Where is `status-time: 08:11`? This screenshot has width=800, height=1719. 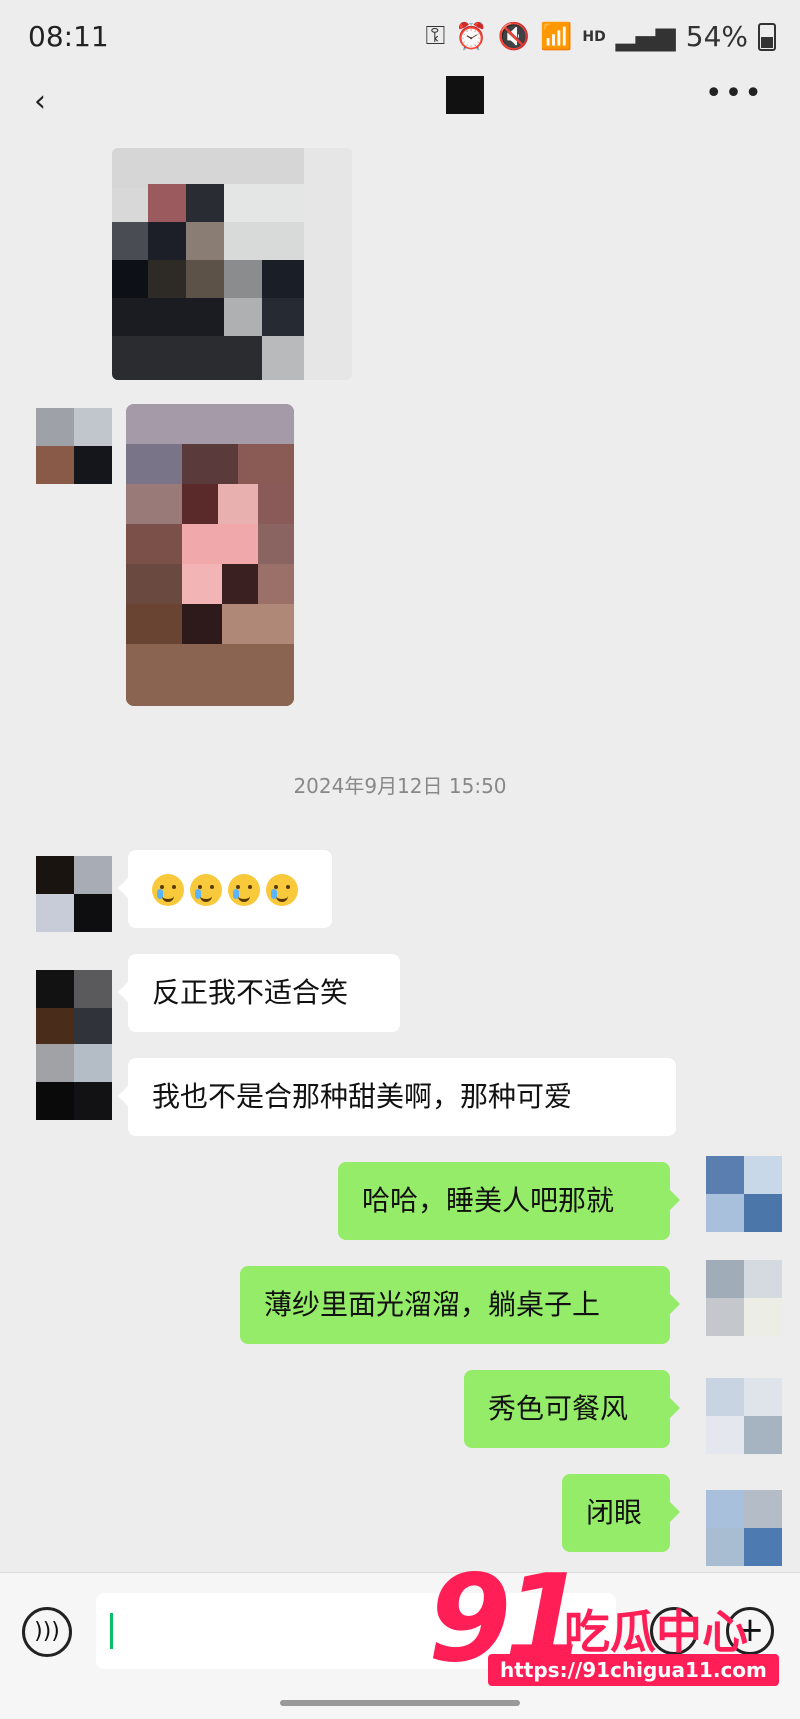
status-time: 08:11 is located at coordinates (68, 36).